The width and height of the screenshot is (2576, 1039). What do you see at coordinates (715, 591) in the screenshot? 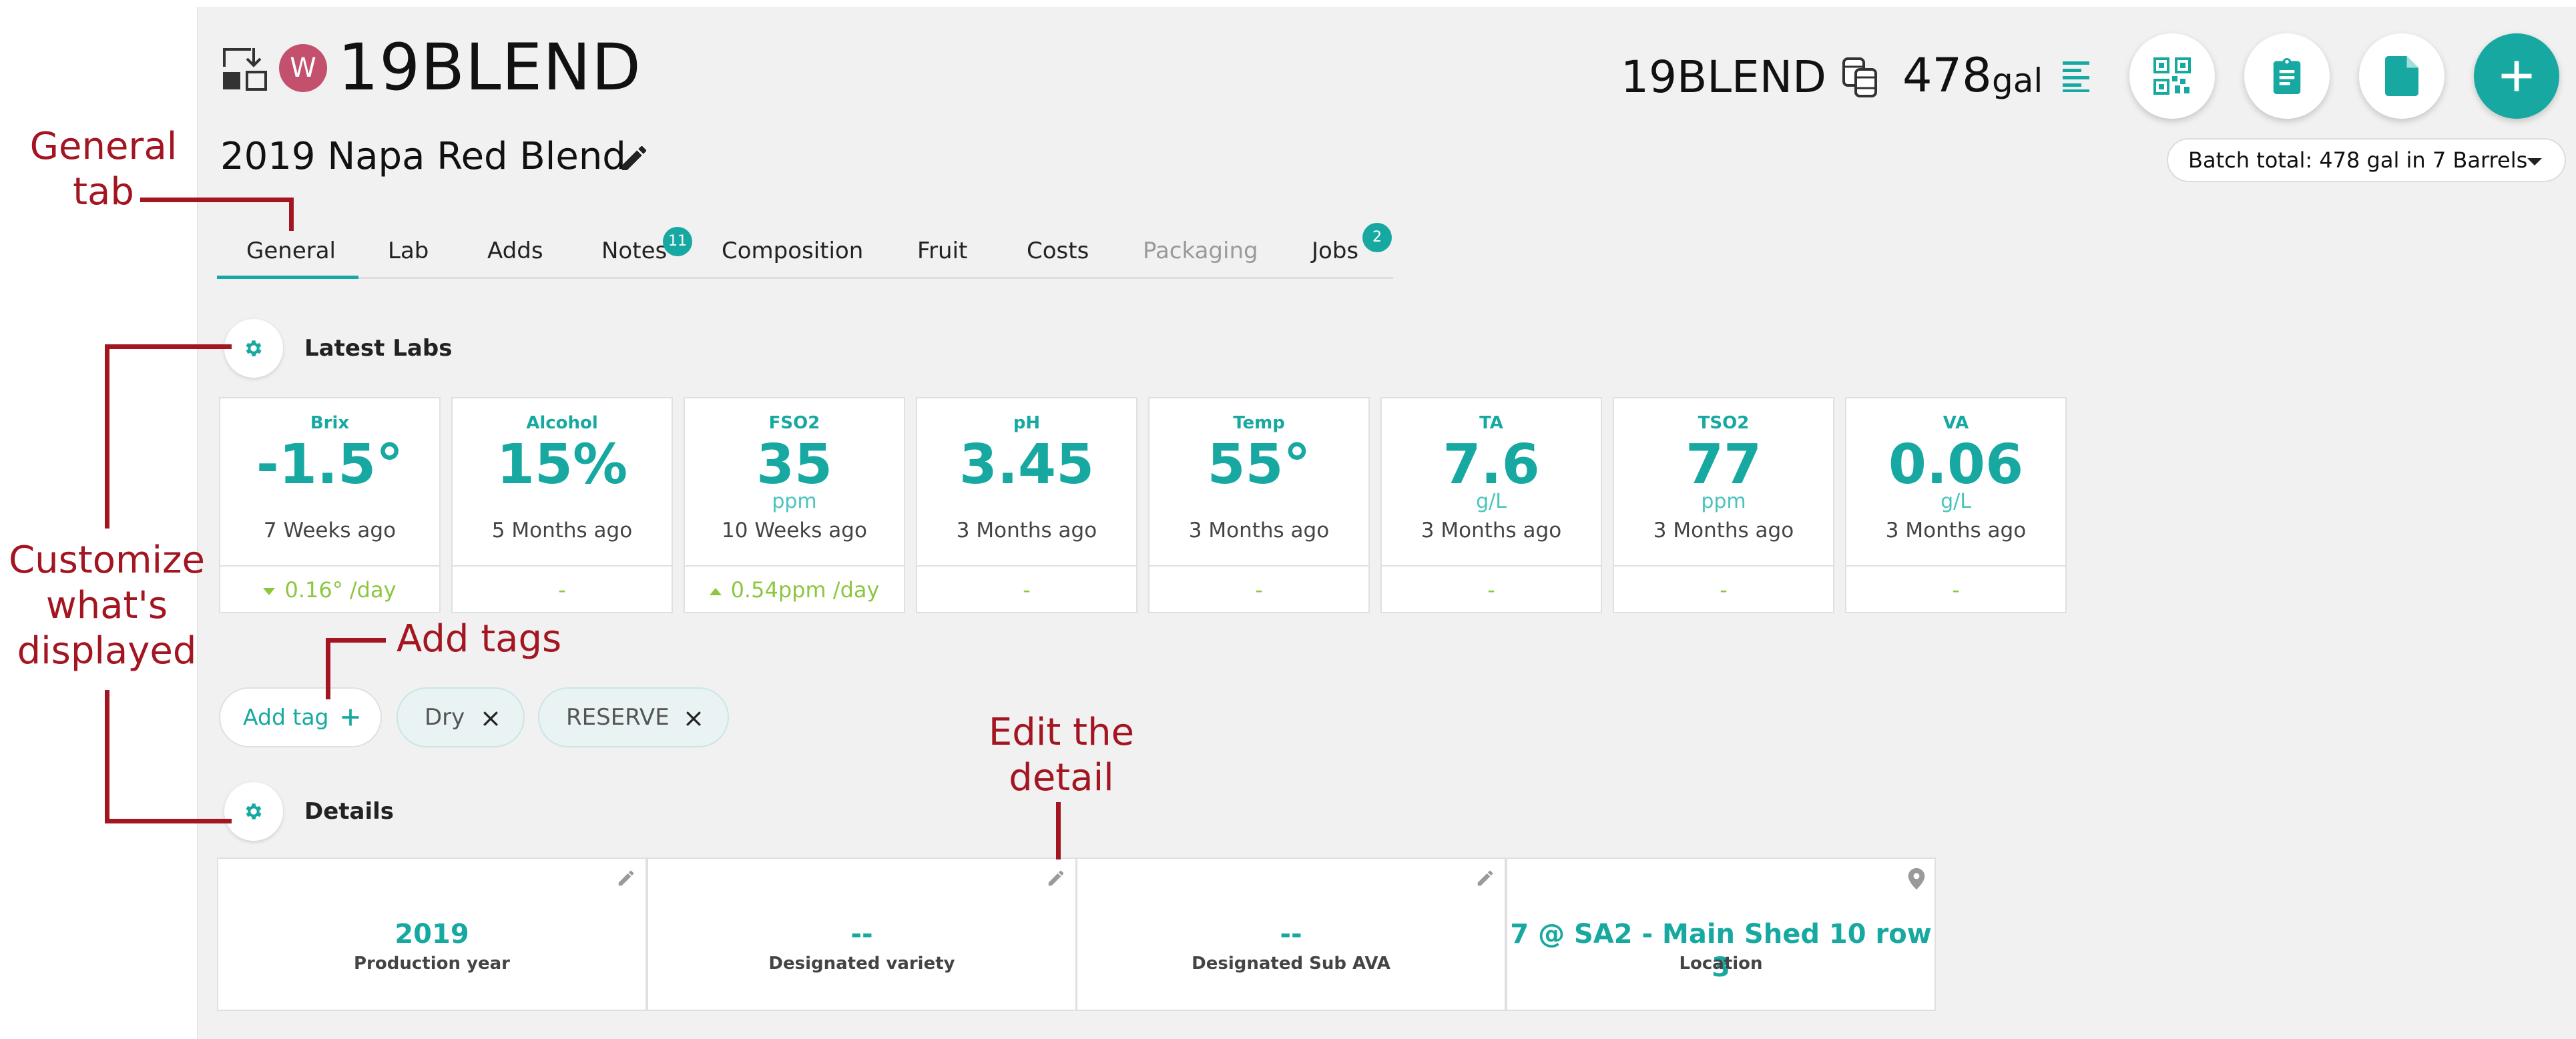
I see `trend-up-icon` at bounding box center [715, 591].